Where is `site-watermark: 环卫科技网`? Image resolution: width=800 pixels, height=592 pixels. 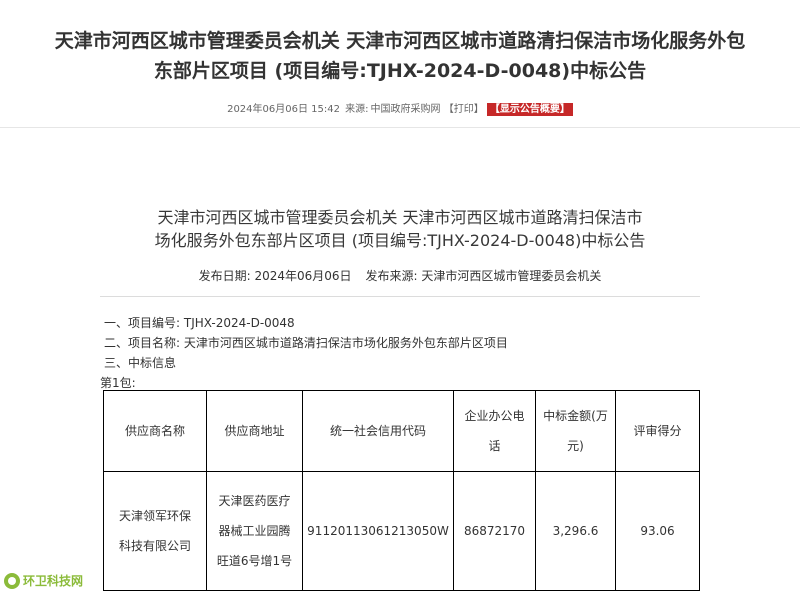
site-watermark: 环卫科技网 is located at coordinates (43, 580).